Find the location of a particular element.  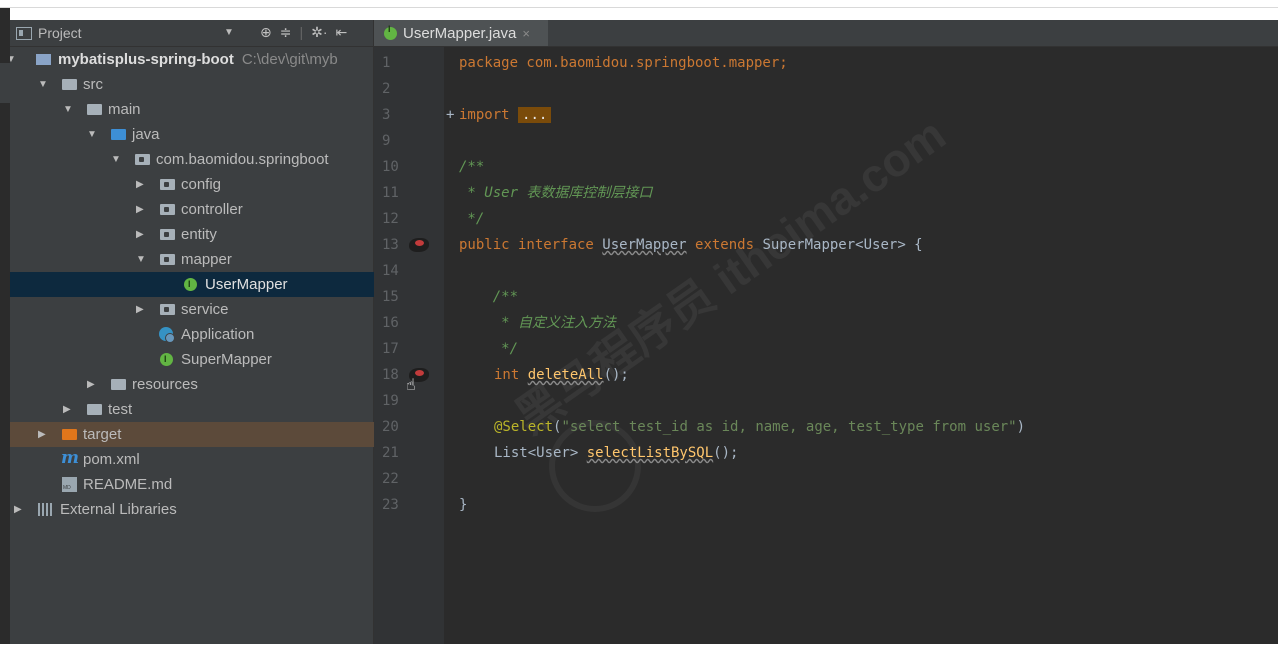

panel-toolbar: ⊕ ≑ | ✲· ⇤ is located at coordinates (303, 32).